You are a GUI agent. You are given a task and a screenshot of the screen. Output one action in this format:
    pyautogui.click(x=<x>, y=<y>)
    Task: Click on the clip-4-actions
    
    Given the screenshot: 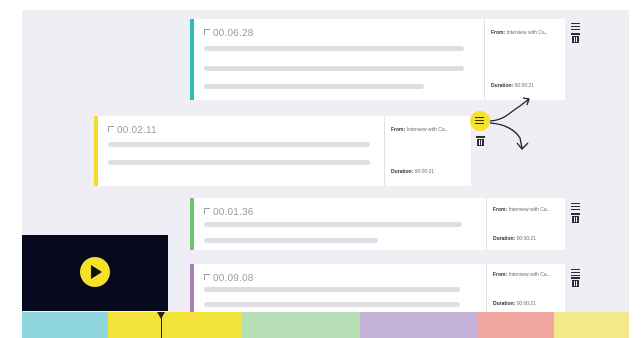 What is the action you would take?
    pyautogui.click(x=577, y=277)
    